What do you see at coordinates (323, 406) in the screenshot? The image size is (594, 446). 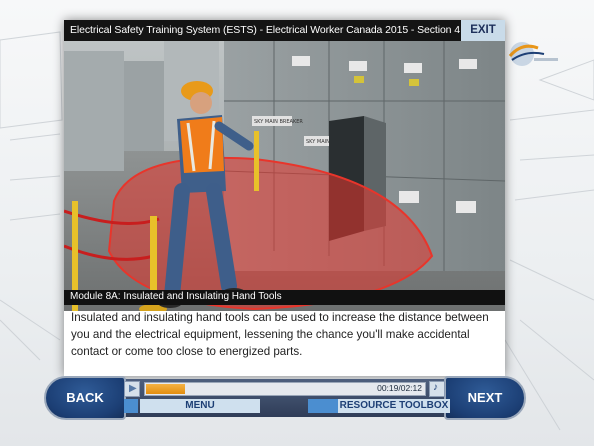 I see `toolbox-tab-accent` at bounding box center [323, 406].